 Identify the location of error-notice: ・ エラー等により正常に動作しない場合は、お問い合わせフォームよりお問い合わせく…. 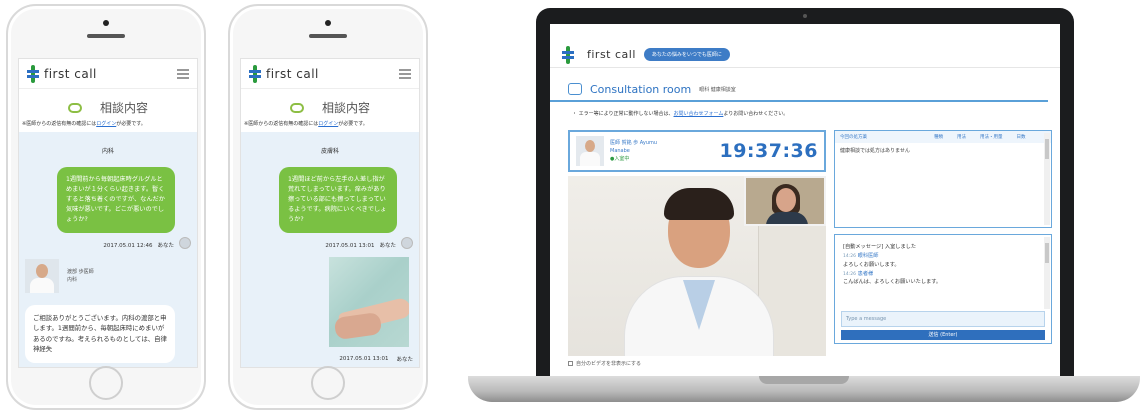
(805, 109).